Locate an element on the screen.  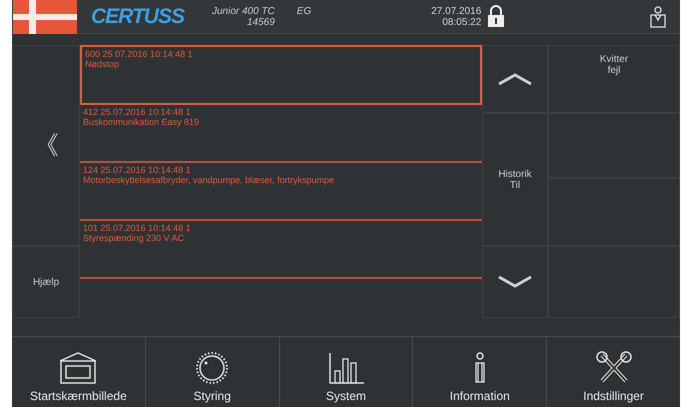
location-label: EG is located at coordinates (304, 11).